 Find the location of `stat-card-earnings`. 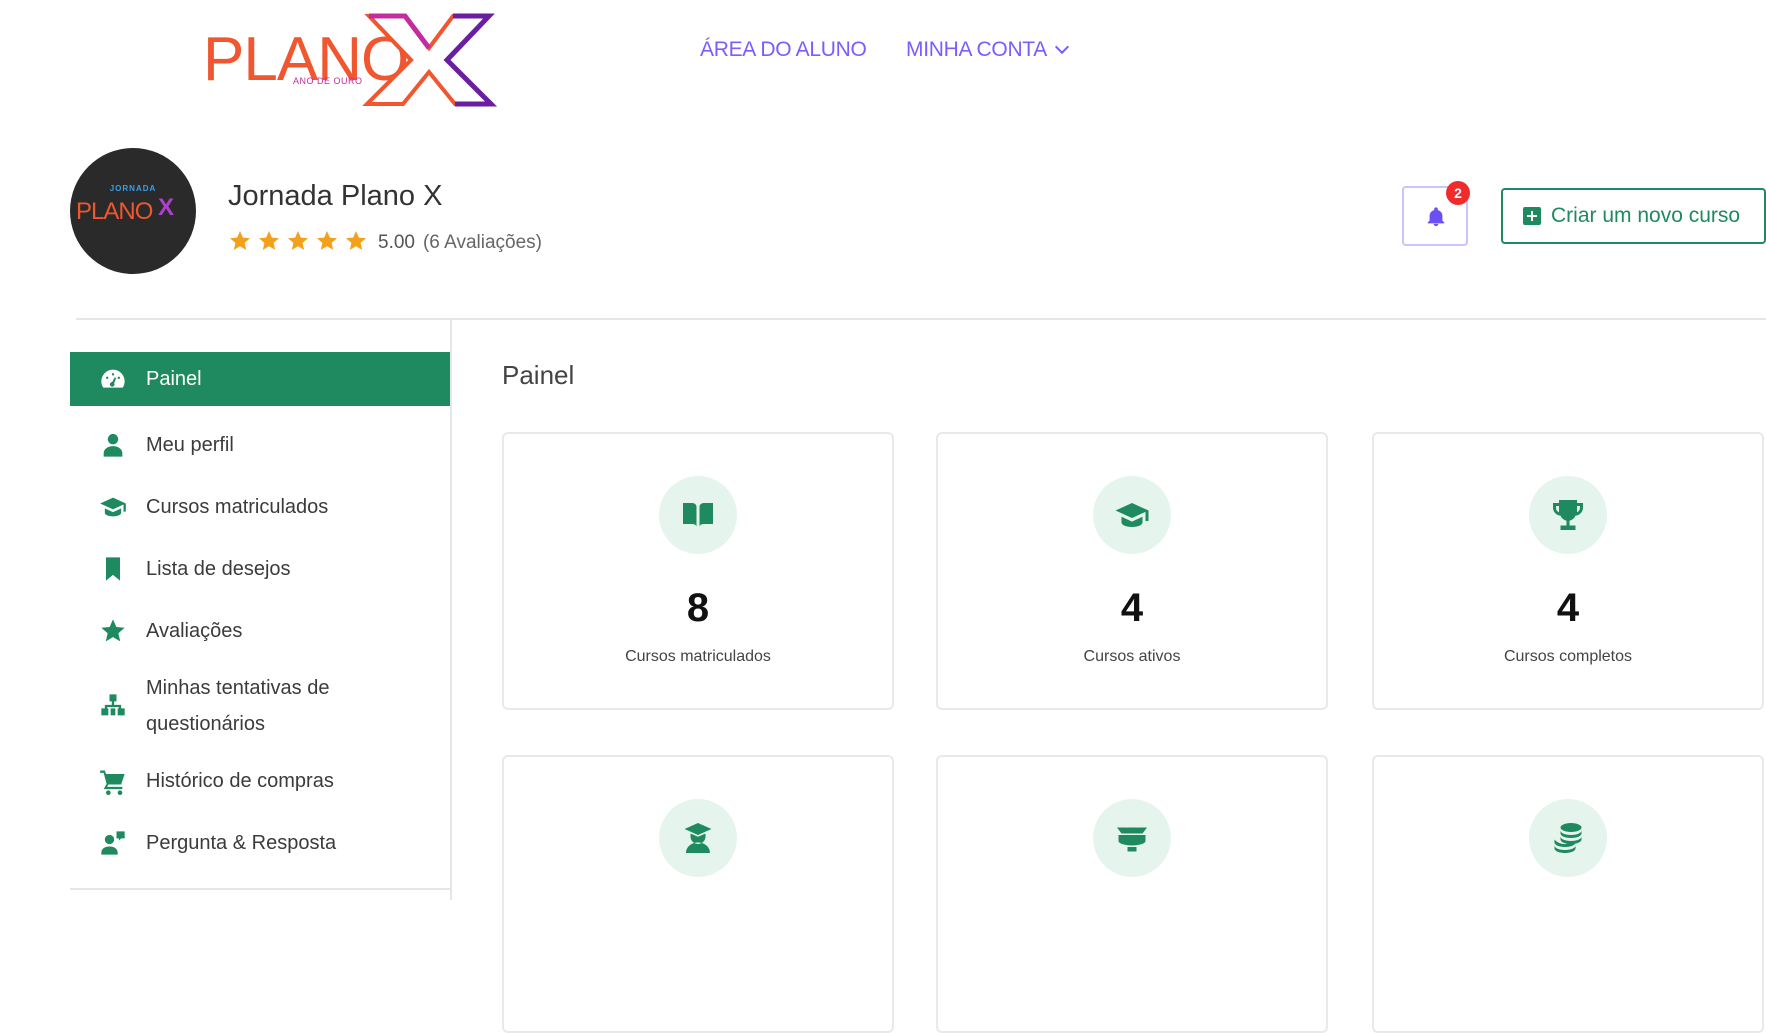

stat-card-earnings is located at coordinates (1568, 894).